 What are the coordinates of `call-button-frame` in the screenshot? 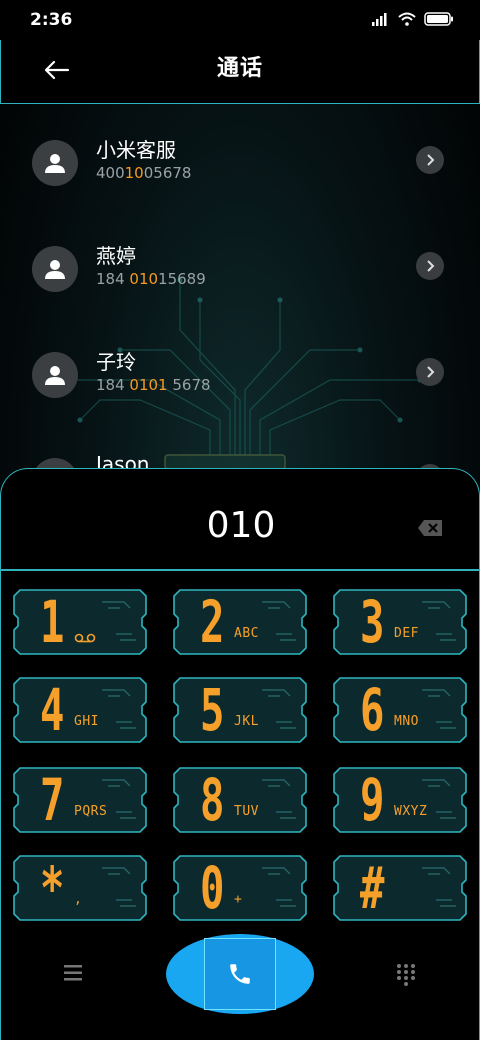 It's located at (240, 974).